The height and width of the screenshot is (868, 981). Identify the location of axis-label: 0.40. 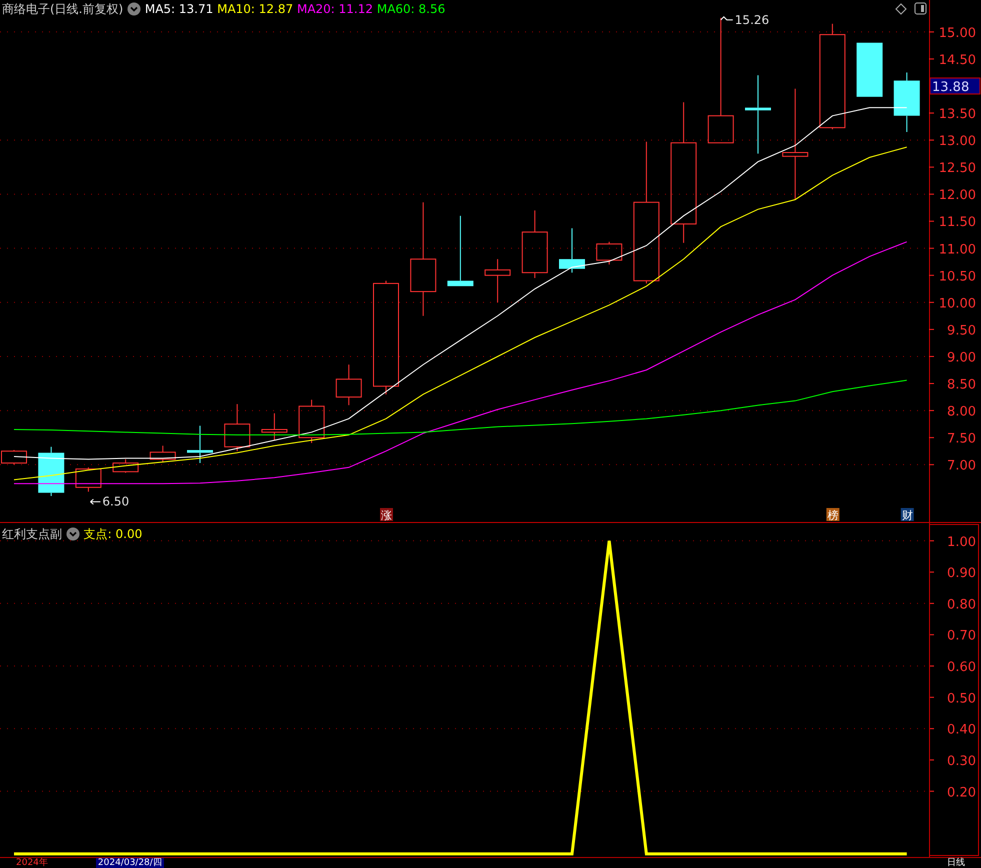
(961, 730).